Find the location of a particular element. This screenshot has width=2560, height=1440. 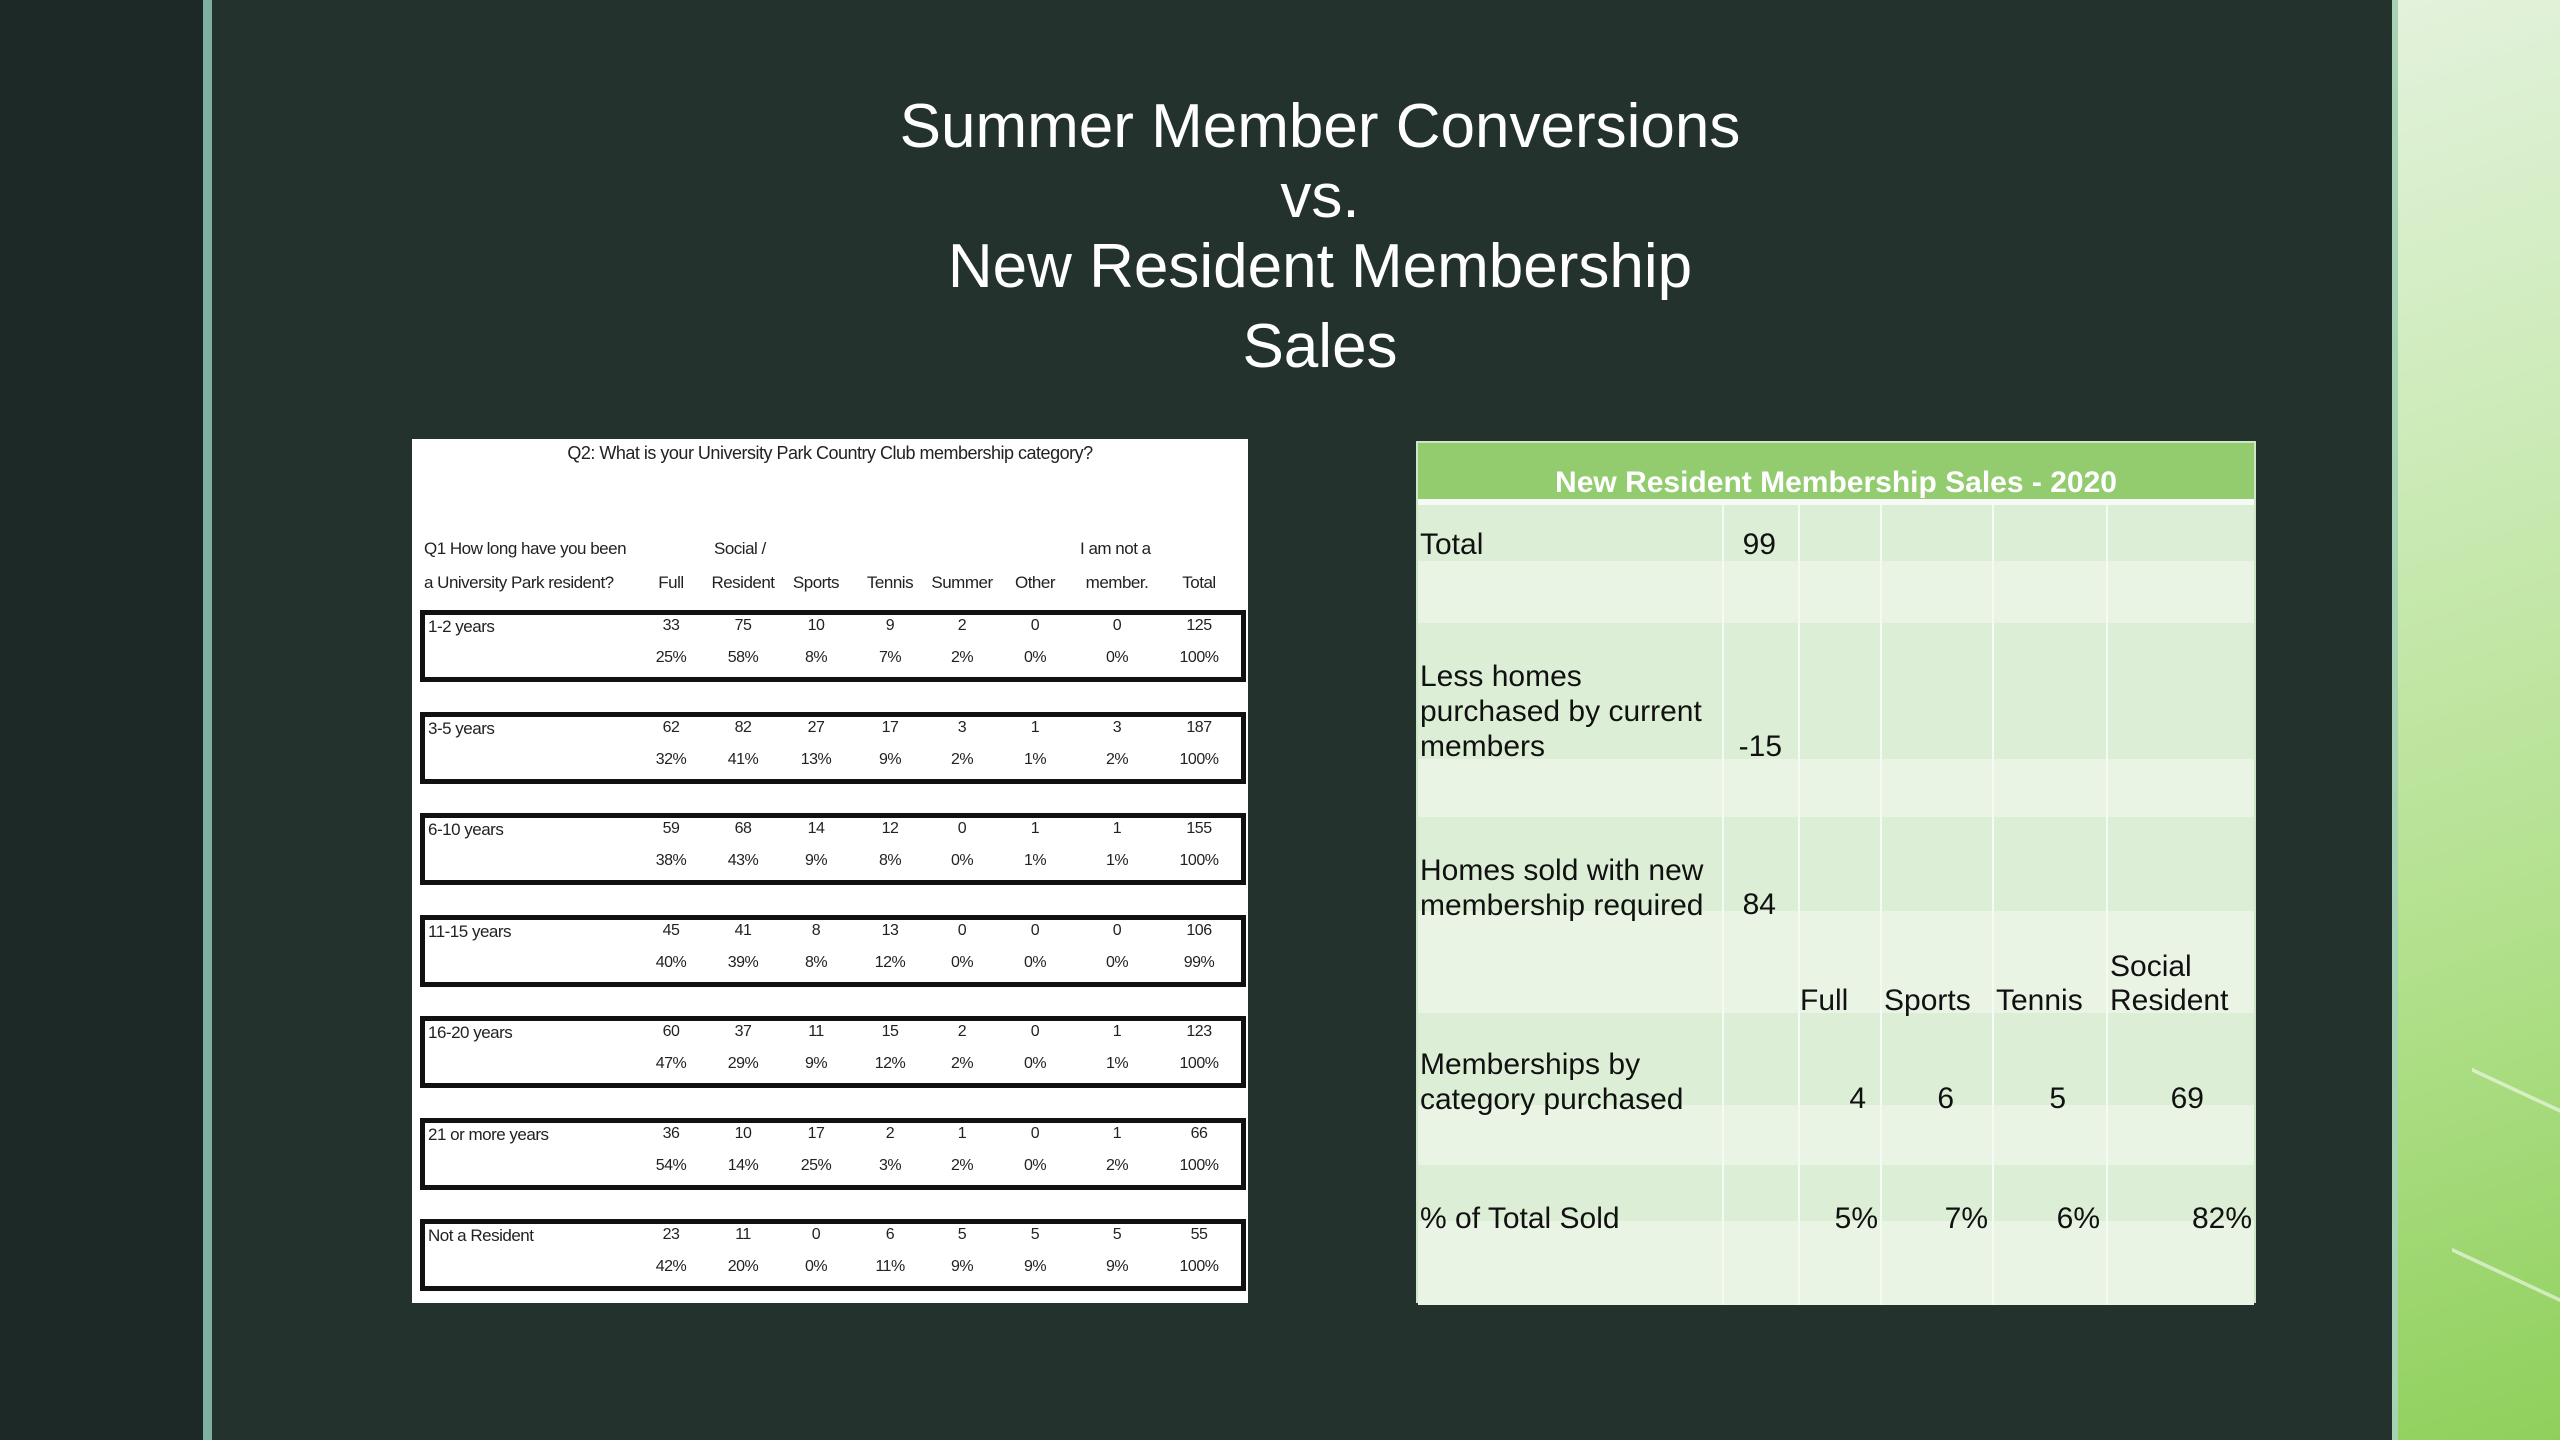

percent-cell: 47% is located at coordinates (671, 1063).